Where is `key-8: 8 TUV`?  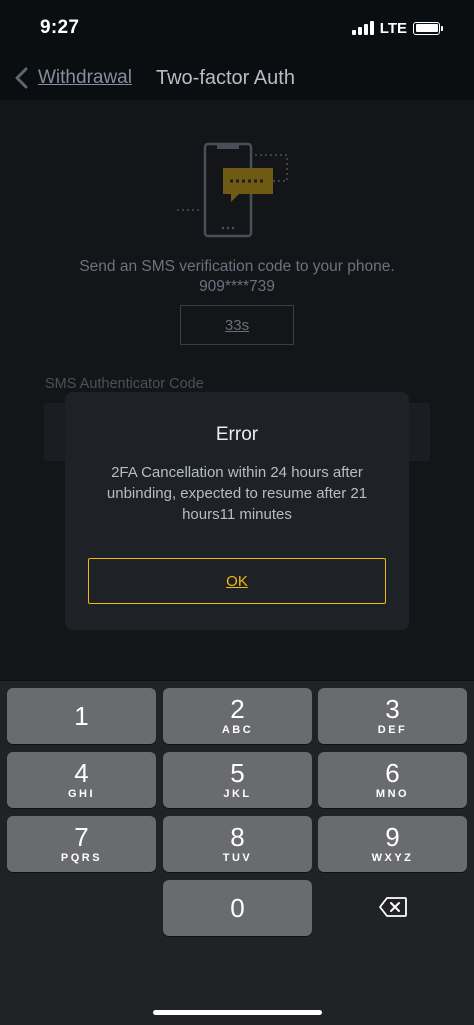
key-8: 8 TUV is located at coordinates (237, 844).